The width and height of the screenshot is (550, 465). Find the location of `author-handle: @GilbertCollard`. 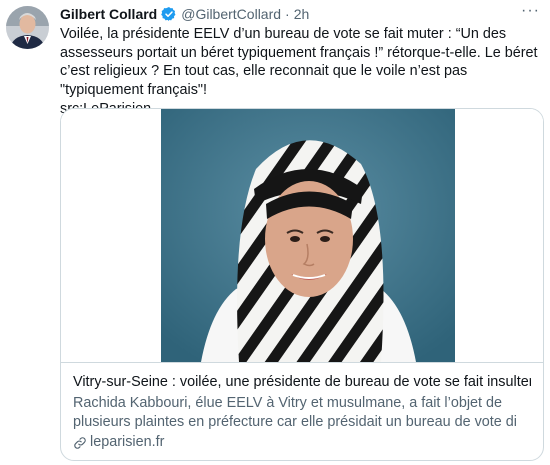

author-handle: @GilbertCollard is located at coordinates (231, 14).